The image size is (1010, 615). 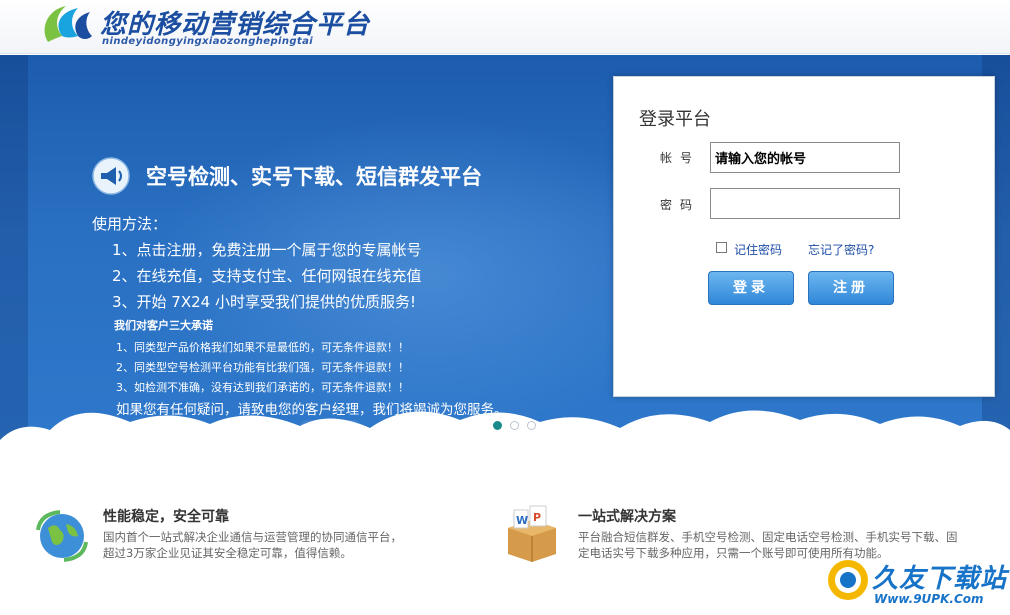 What do you see at coordinates (680, 158) in the screenshot?
I see `account-label: 帐号` at bounding box center [680, 158].